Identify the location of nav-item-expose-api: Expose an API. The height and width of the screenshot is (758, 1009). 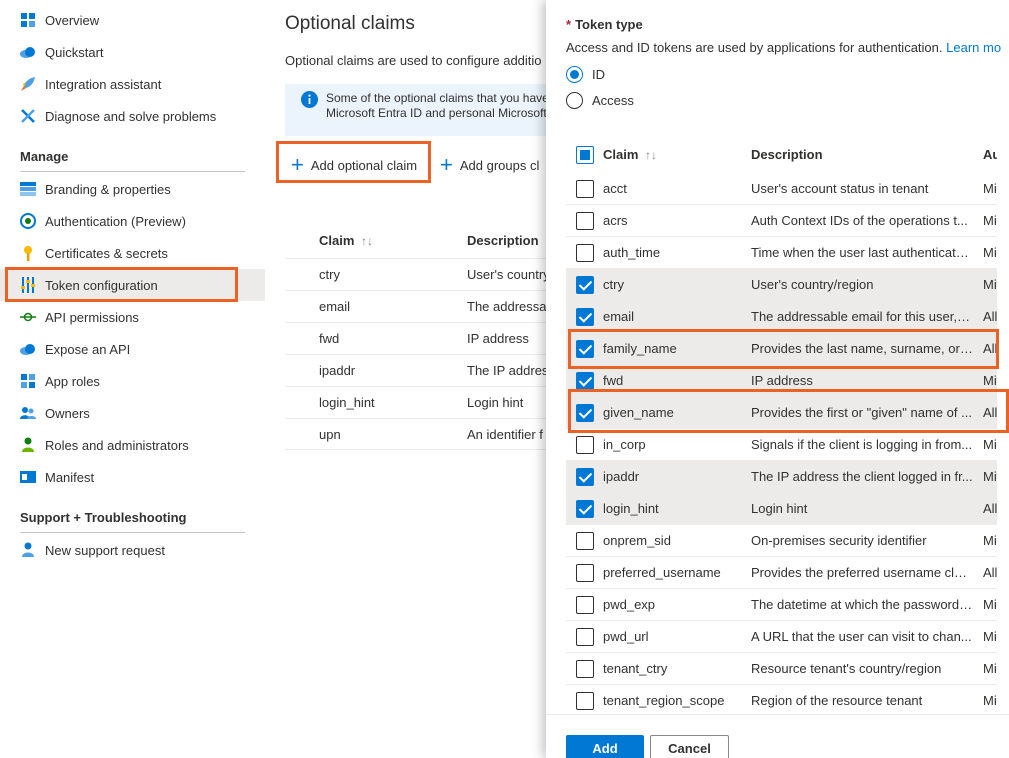
(132, 349).